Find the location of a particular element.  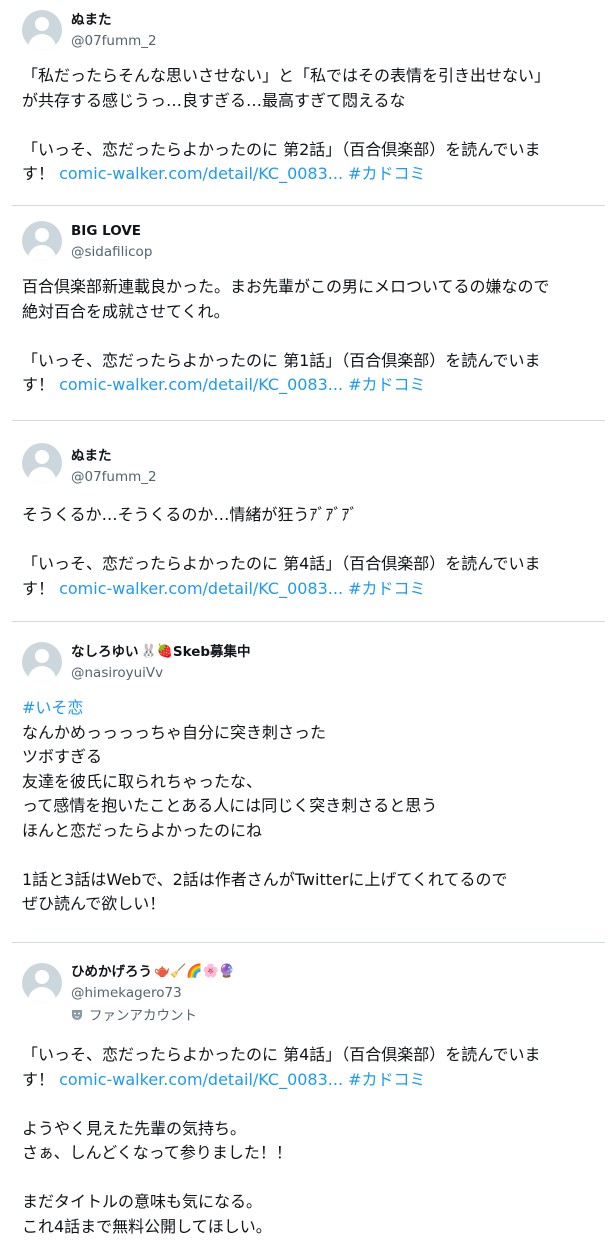

author-name-text: ひめかげろう is located at coordinates (111, 972).